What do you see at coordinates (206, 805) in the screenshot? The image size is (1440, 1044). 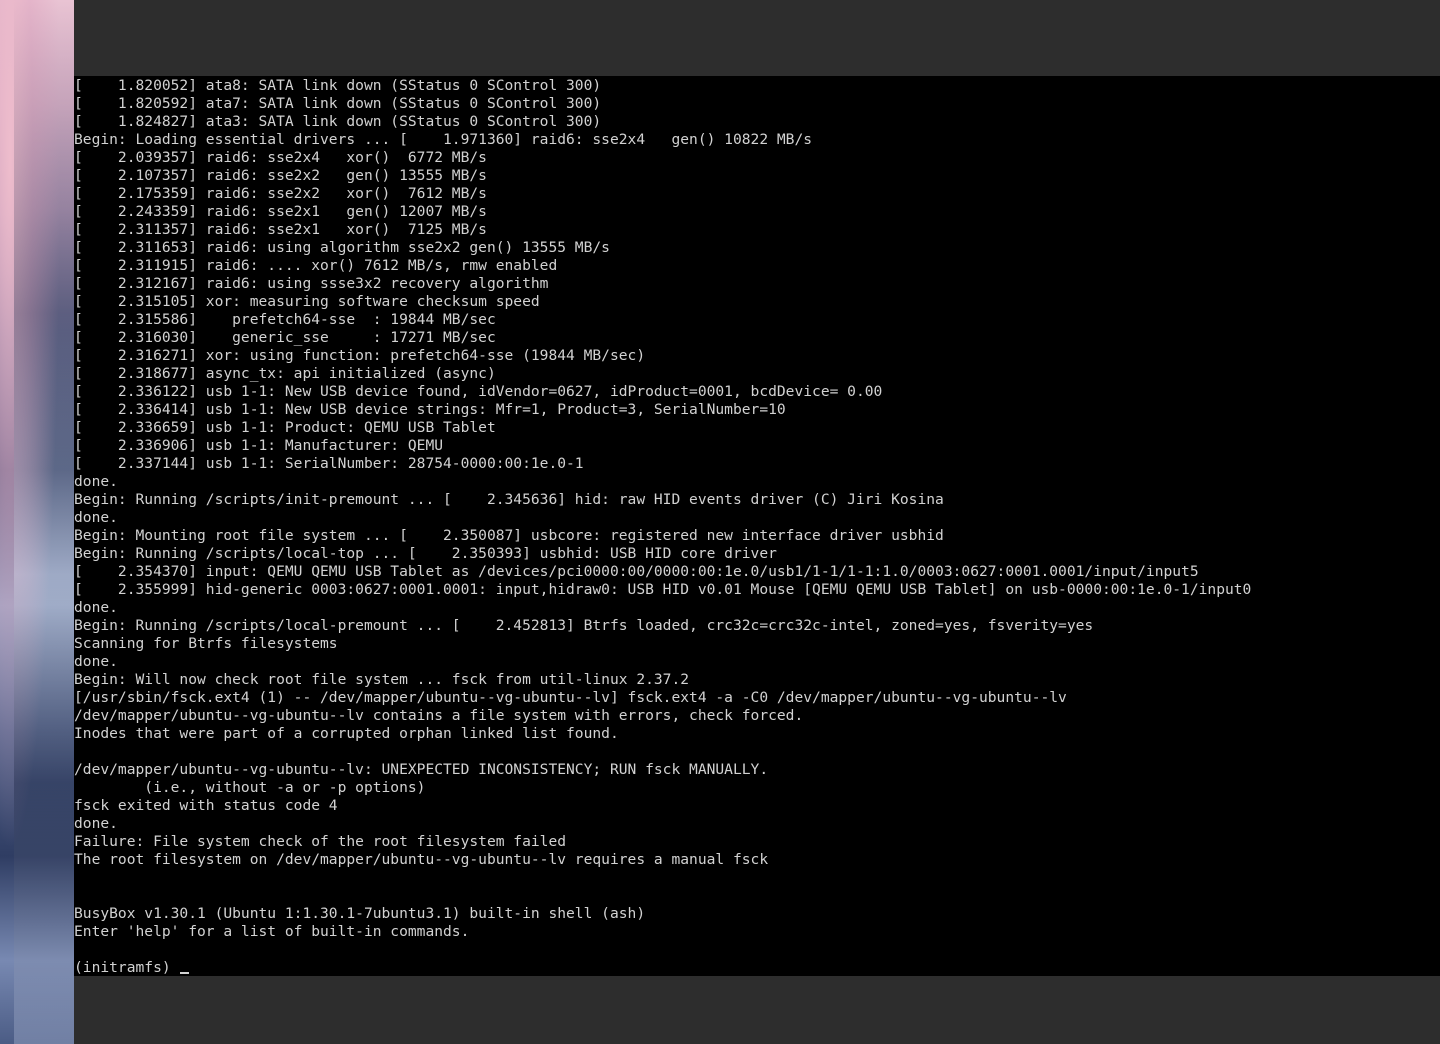 I see `console-line: fsck exited with status code 4` at bounding box center [206, 805].